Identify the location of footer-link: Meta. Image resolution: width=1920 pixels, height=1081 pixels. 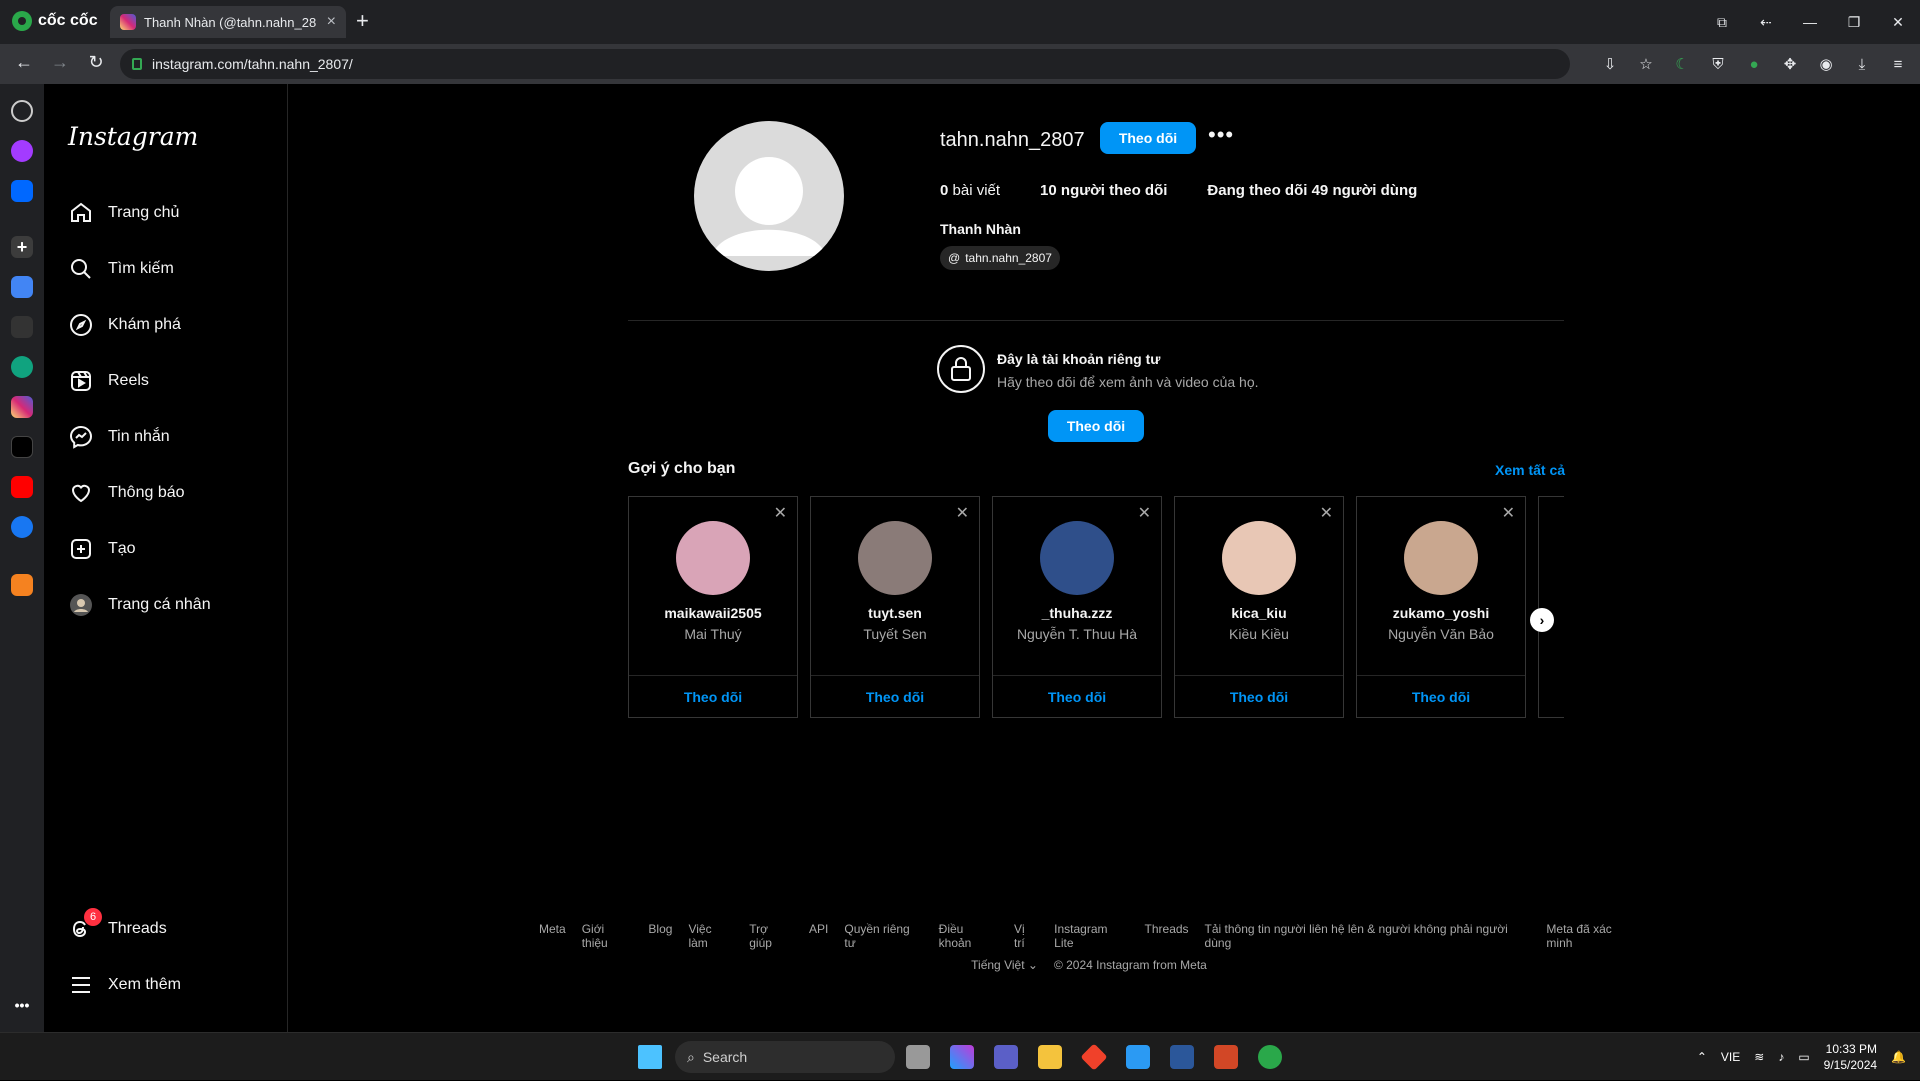
(552, 936).